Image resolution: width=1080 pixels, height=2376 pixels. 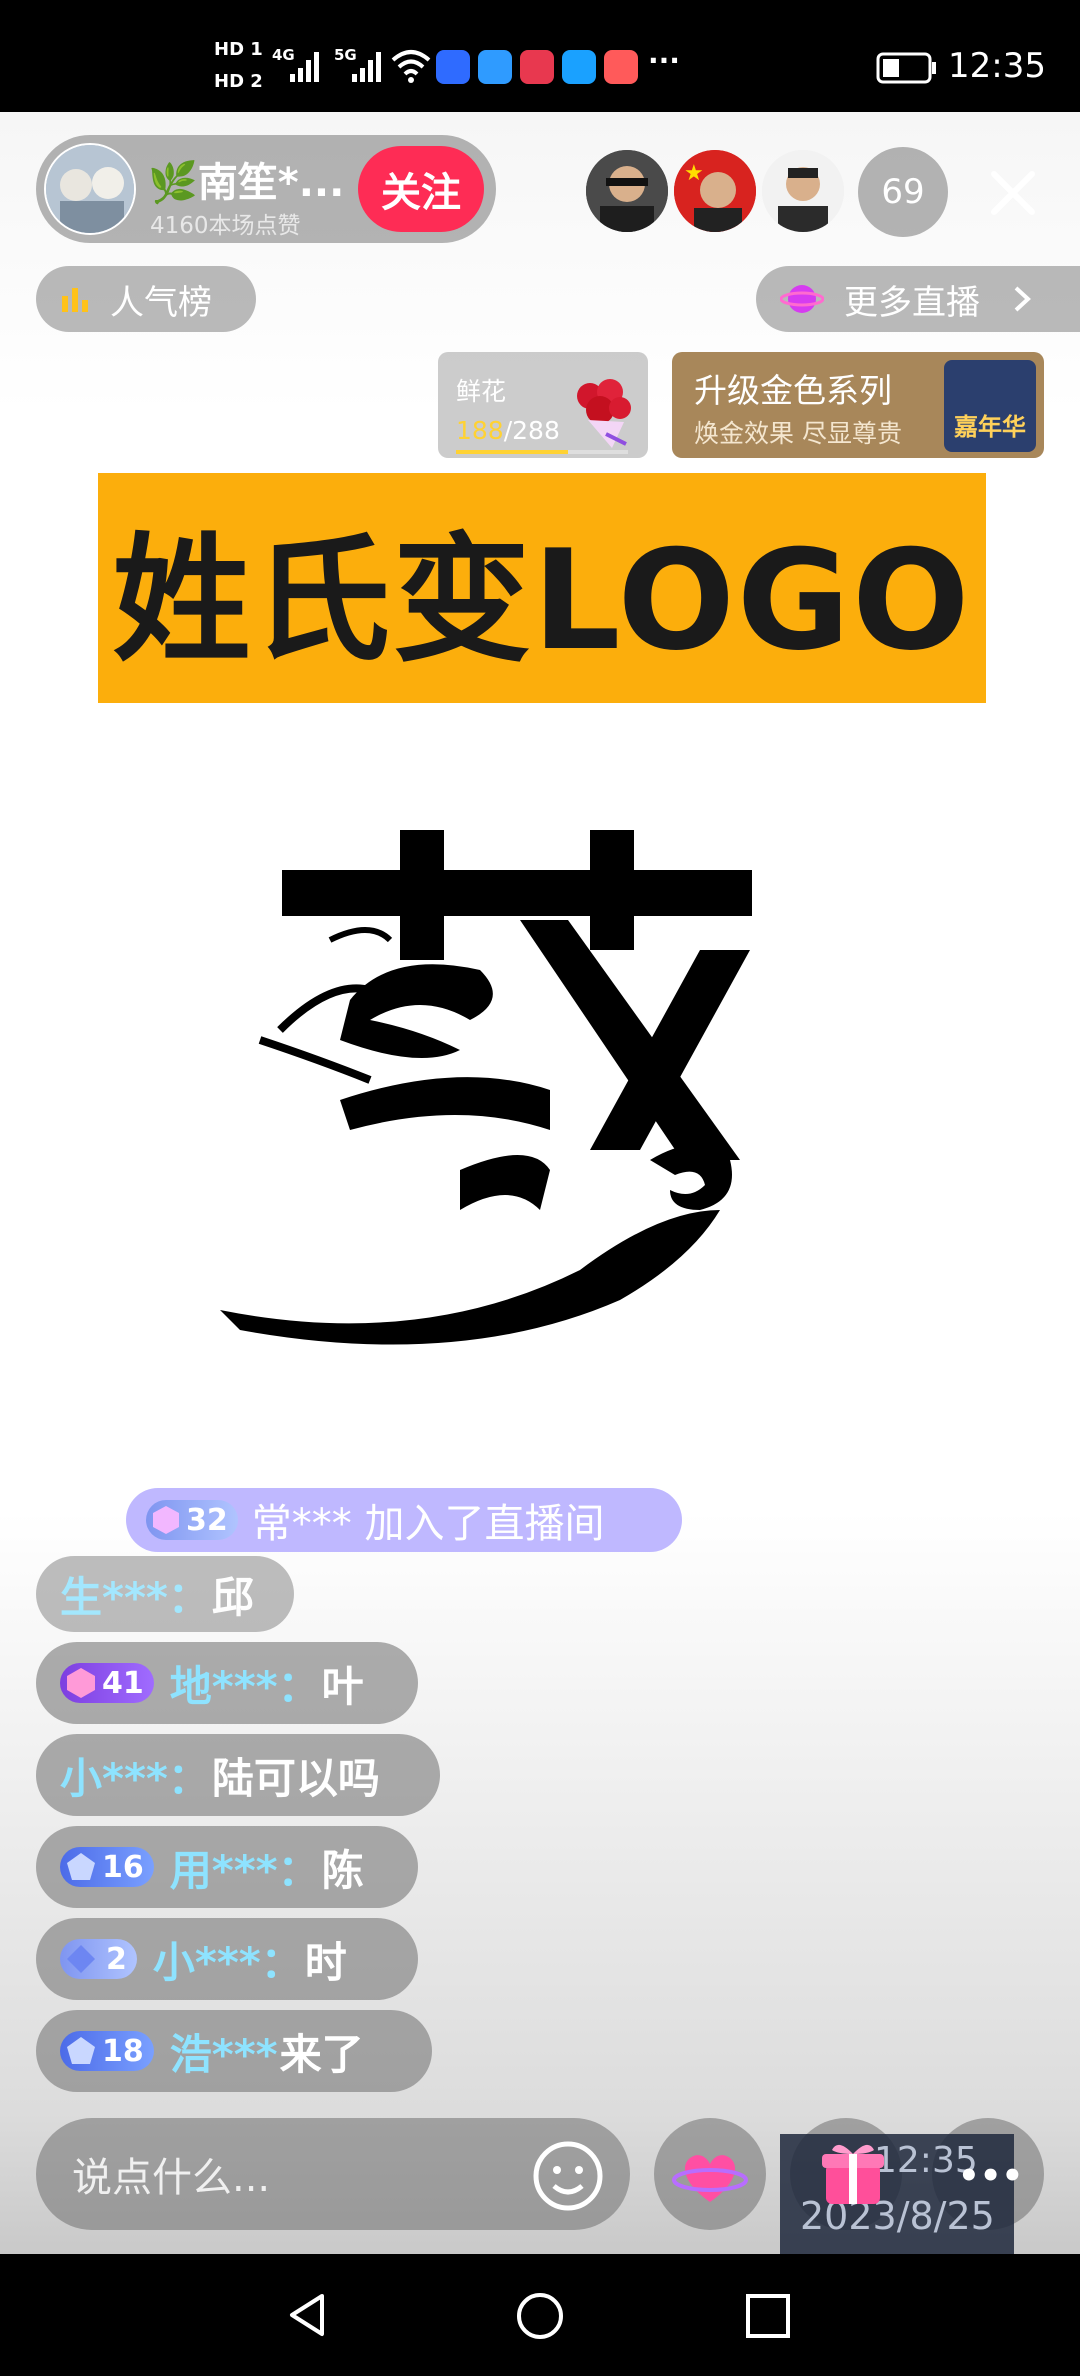 I want to click on more-live-button: 更多直播, so click(x=918, y=299).